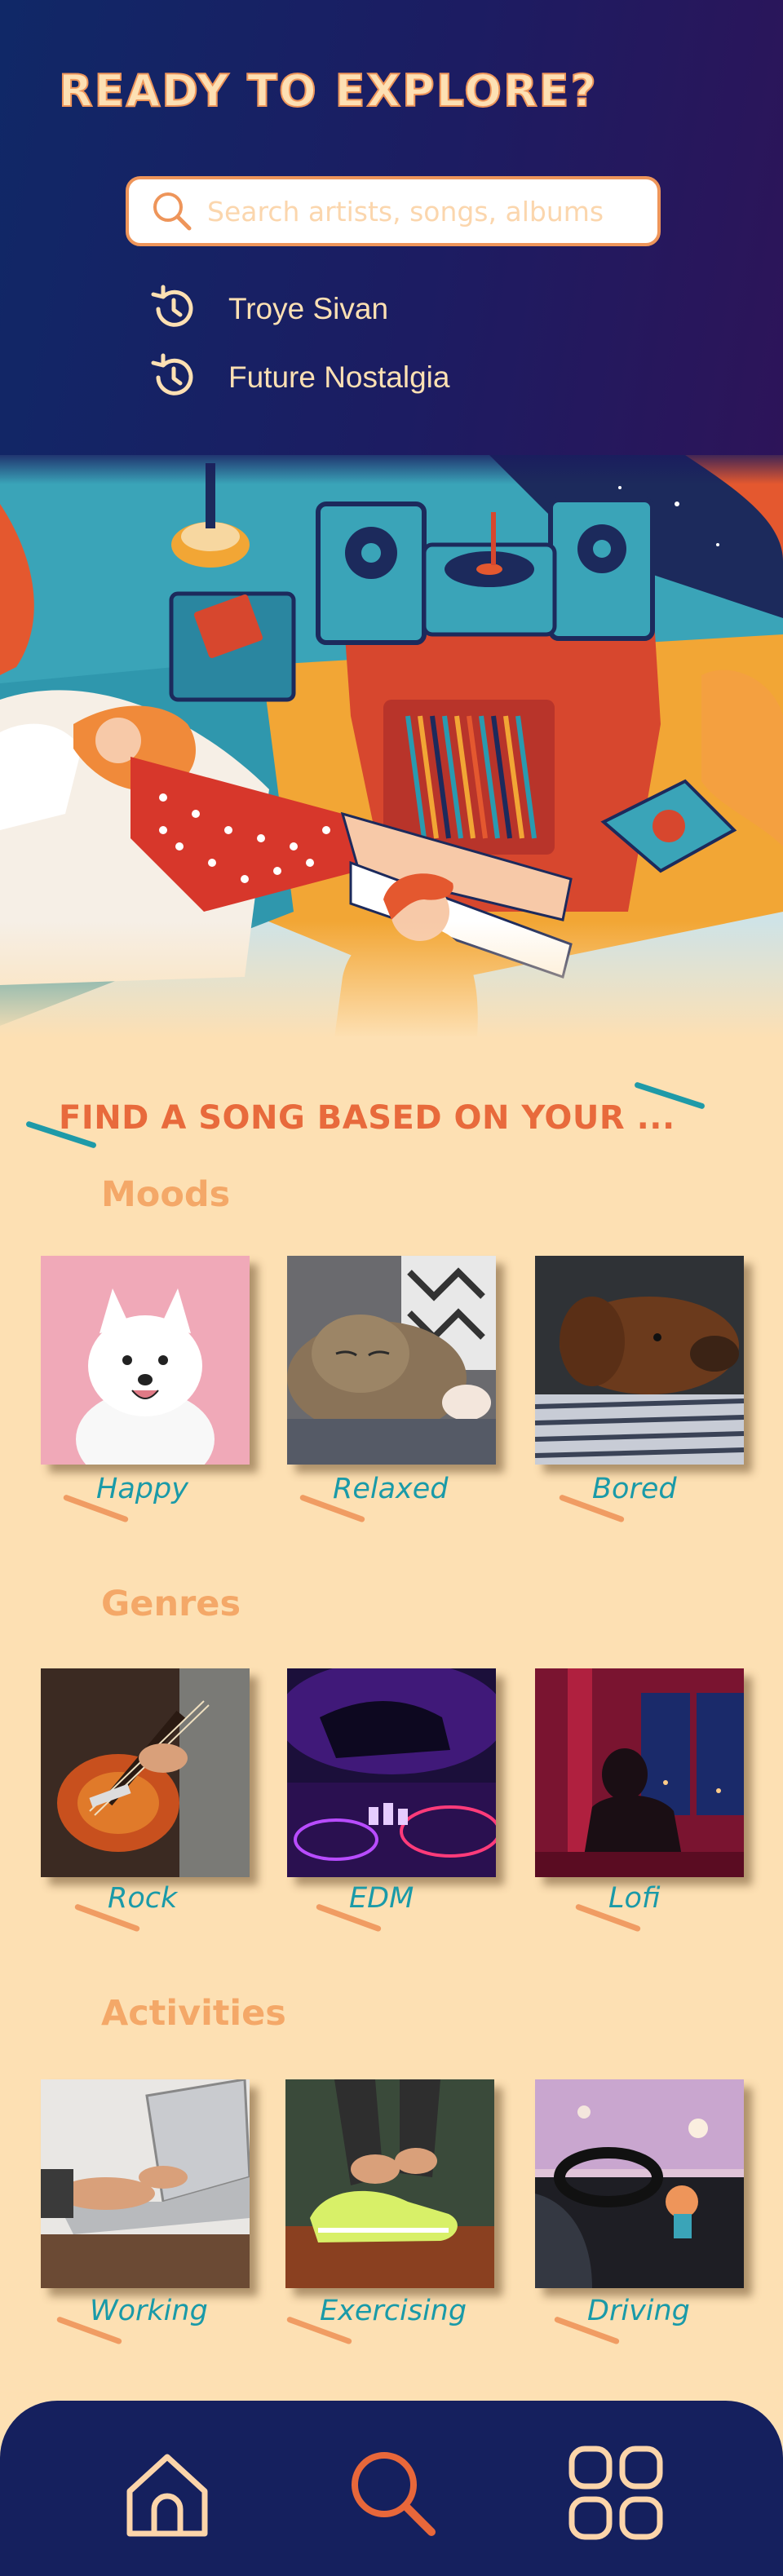 The width and height of the screenshot is (783, 2576). What do you see at coordinates (308, 308) in the screenshot?
I see `recent-search-label: Troye Sivan` at bounding box center [308, 308].